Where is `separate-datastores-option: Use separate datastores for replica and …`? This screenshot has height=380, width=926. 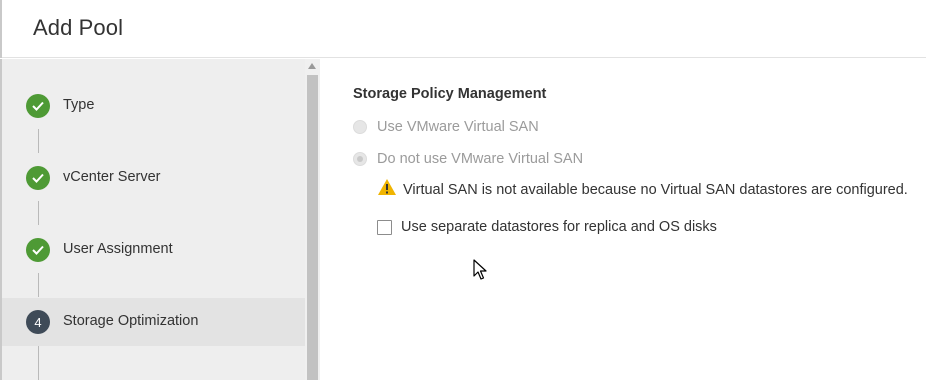 separate-datastores-option: Use separate datastores for replica and … is located at coordinates (547, 227).